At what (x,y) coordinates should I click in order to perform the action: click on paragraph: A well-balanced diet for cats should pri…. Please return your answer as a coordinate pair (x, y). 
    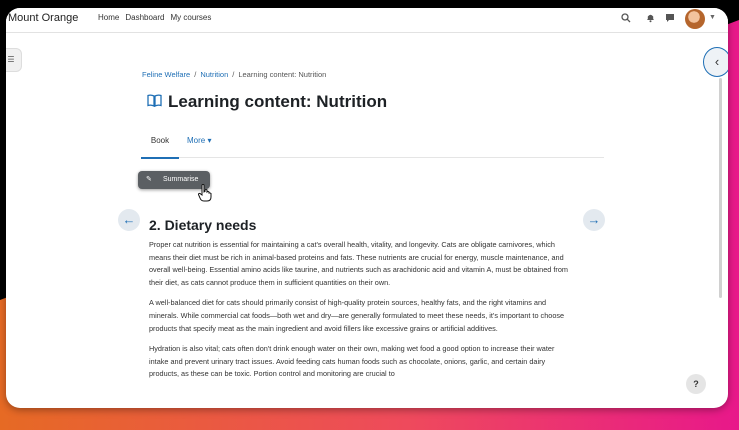
    Looking at the image, I should click on (357, 315).